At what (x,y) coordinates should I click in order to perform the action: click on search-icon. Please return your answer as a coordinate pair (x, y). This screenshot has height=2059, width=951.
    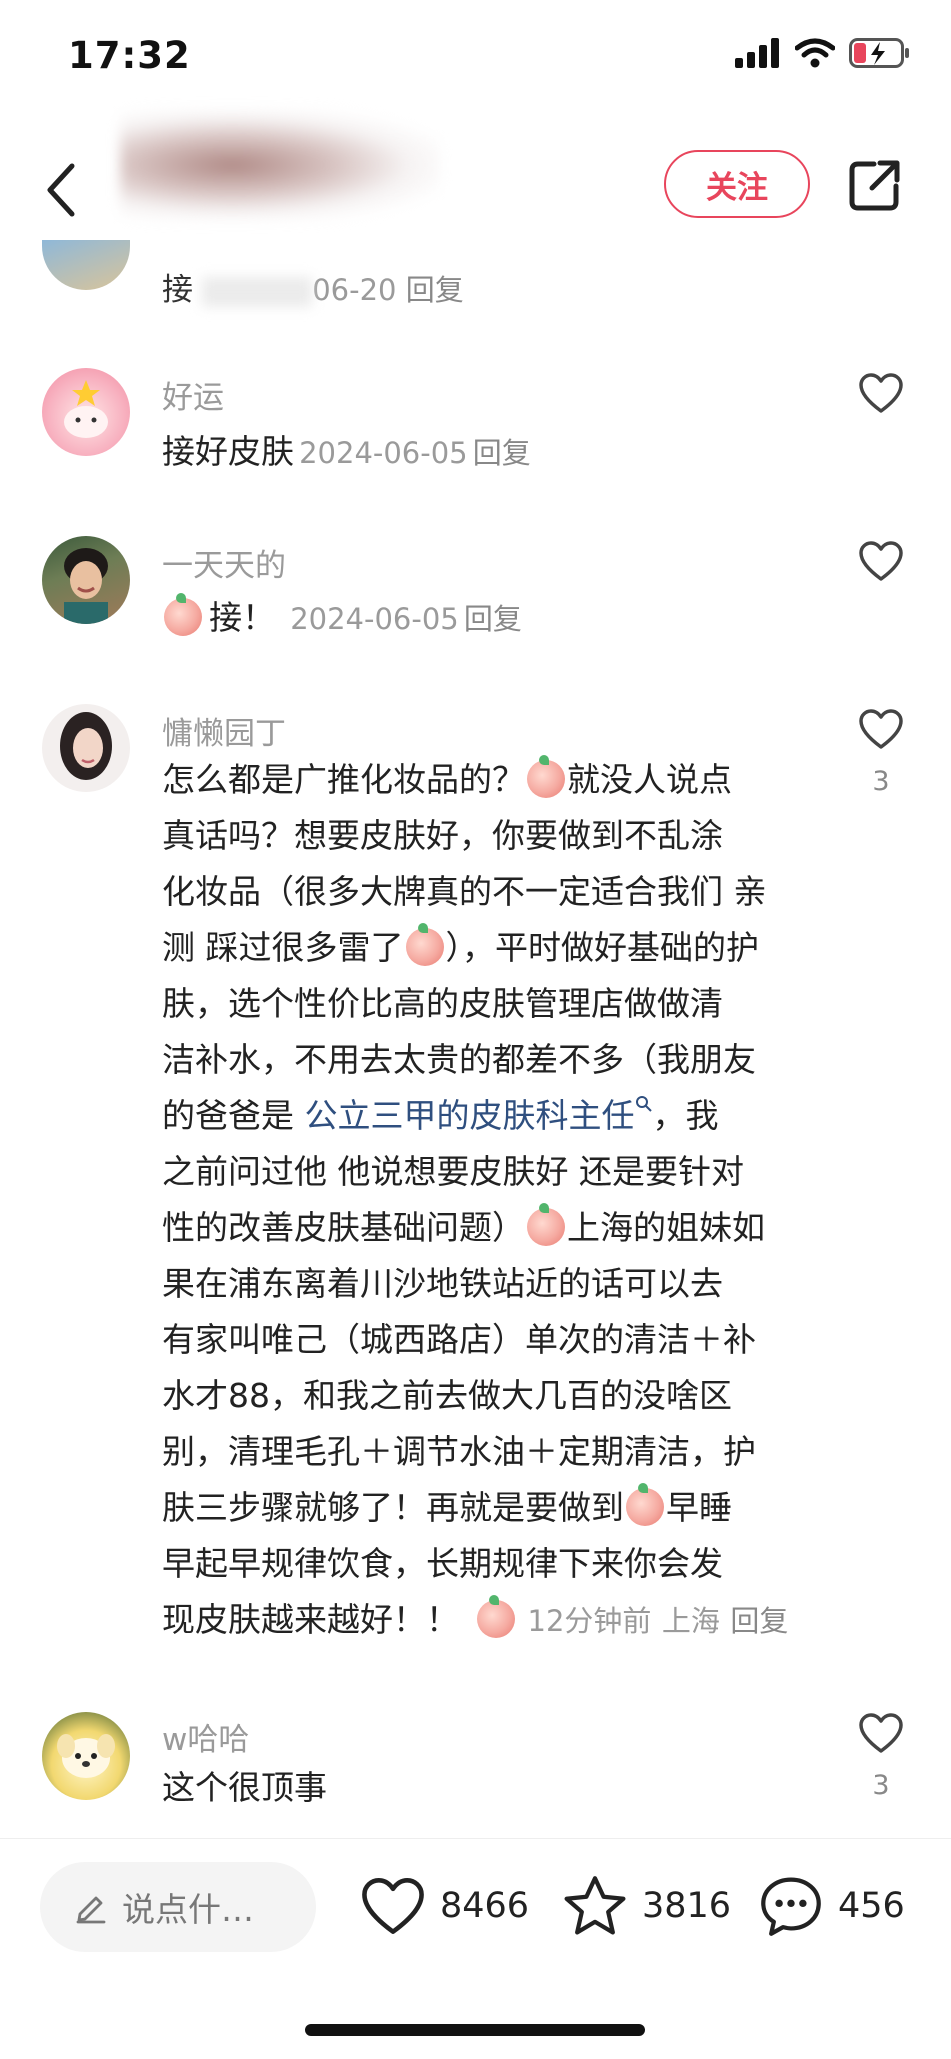
    Looking at the image, I should click on (643, 1104).